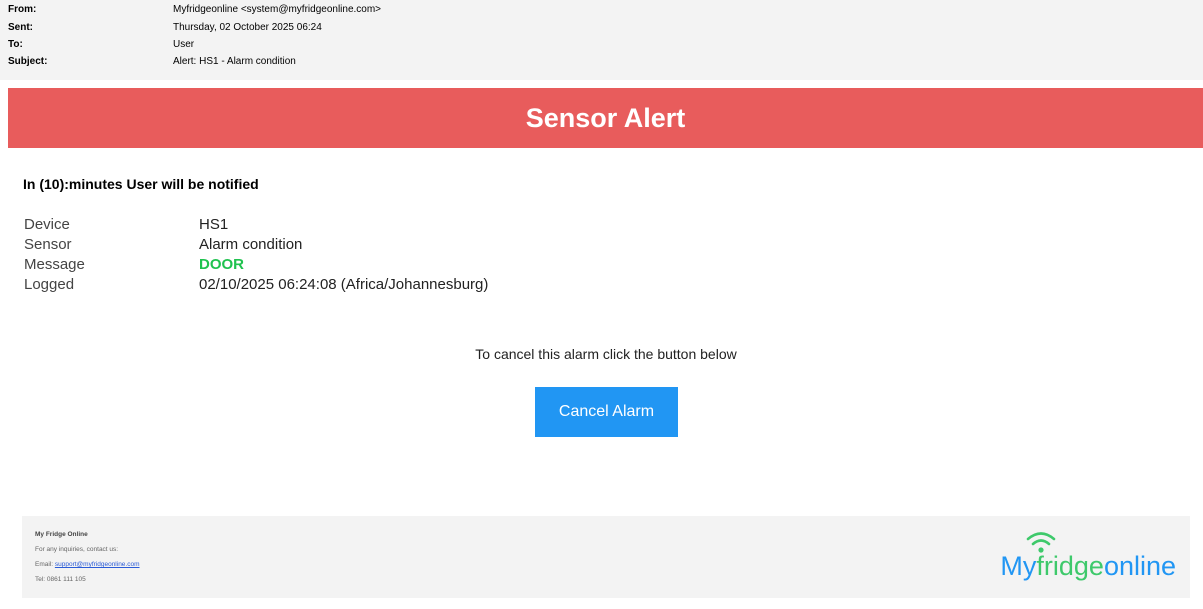  Describe the element at coordinates (141, 184) in the screenshot. I see `notify-line: In (10):minutes User will be notified` at that location.